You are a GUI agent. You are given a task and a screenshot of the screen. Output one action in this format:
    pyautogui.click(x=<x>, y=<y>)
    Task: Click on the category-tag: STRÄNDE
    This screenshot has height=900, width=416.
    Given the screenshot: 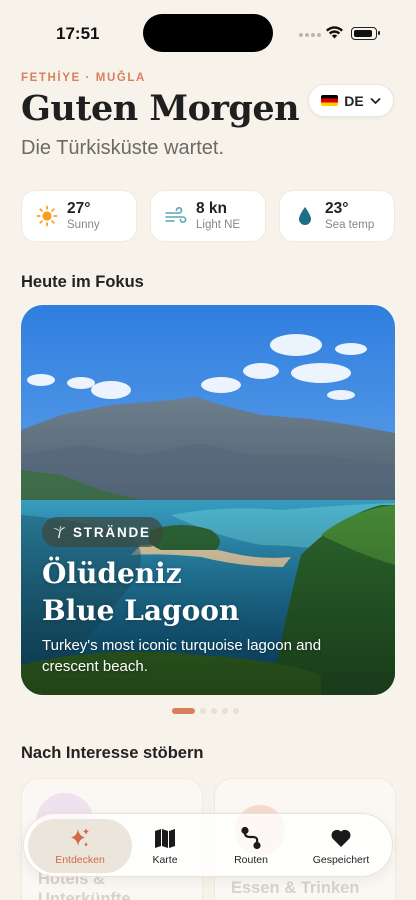 What is the action you would take?
    pyautogui.click(x=102, y=532)
    